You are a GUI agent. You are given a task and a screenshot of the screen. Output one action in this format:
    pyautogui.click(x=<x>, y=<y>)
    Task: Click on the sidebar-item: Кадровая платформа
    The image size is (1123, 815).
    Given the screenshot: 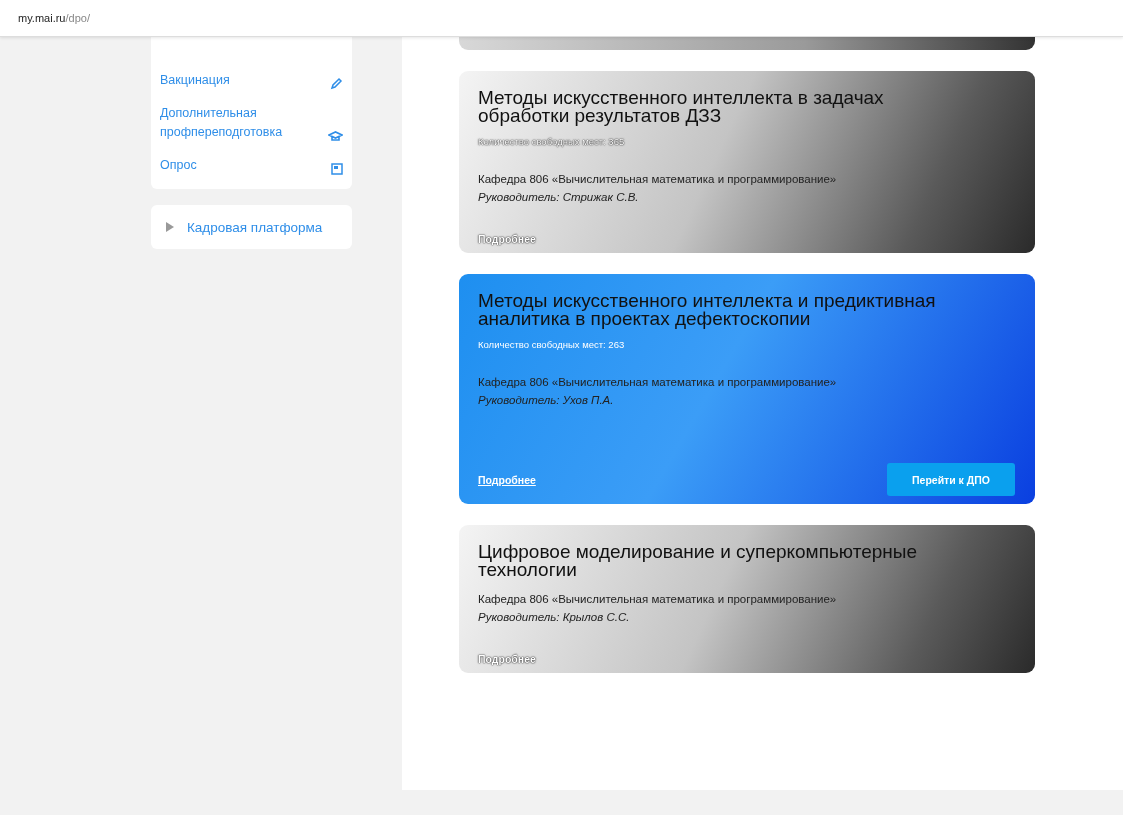 What is the action you would take?
    pyautogui.click(x=251, y=227)
    